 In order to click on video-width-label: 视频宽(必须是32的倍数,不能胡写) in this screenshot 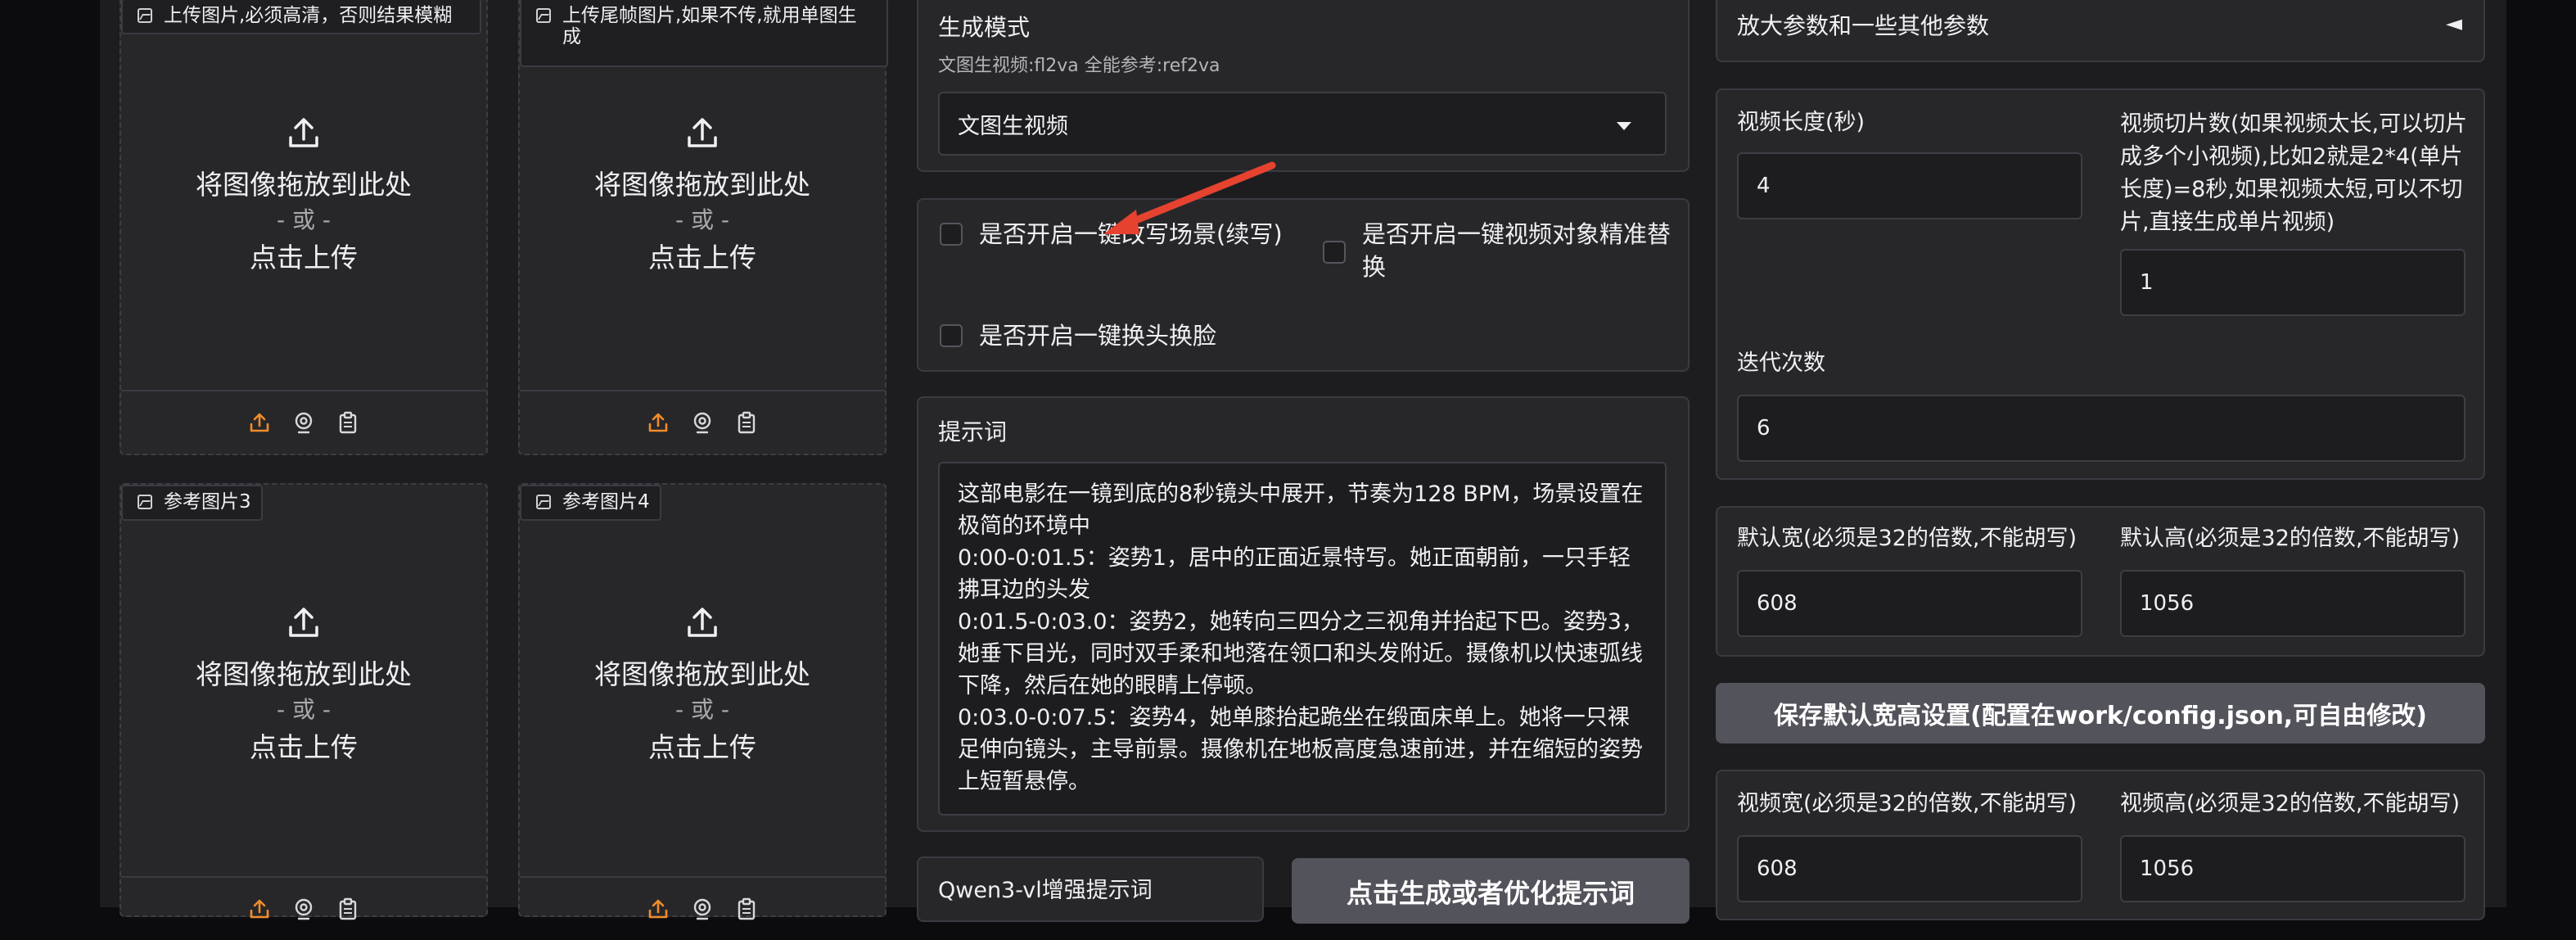, I will do `click(1907, 804)`.